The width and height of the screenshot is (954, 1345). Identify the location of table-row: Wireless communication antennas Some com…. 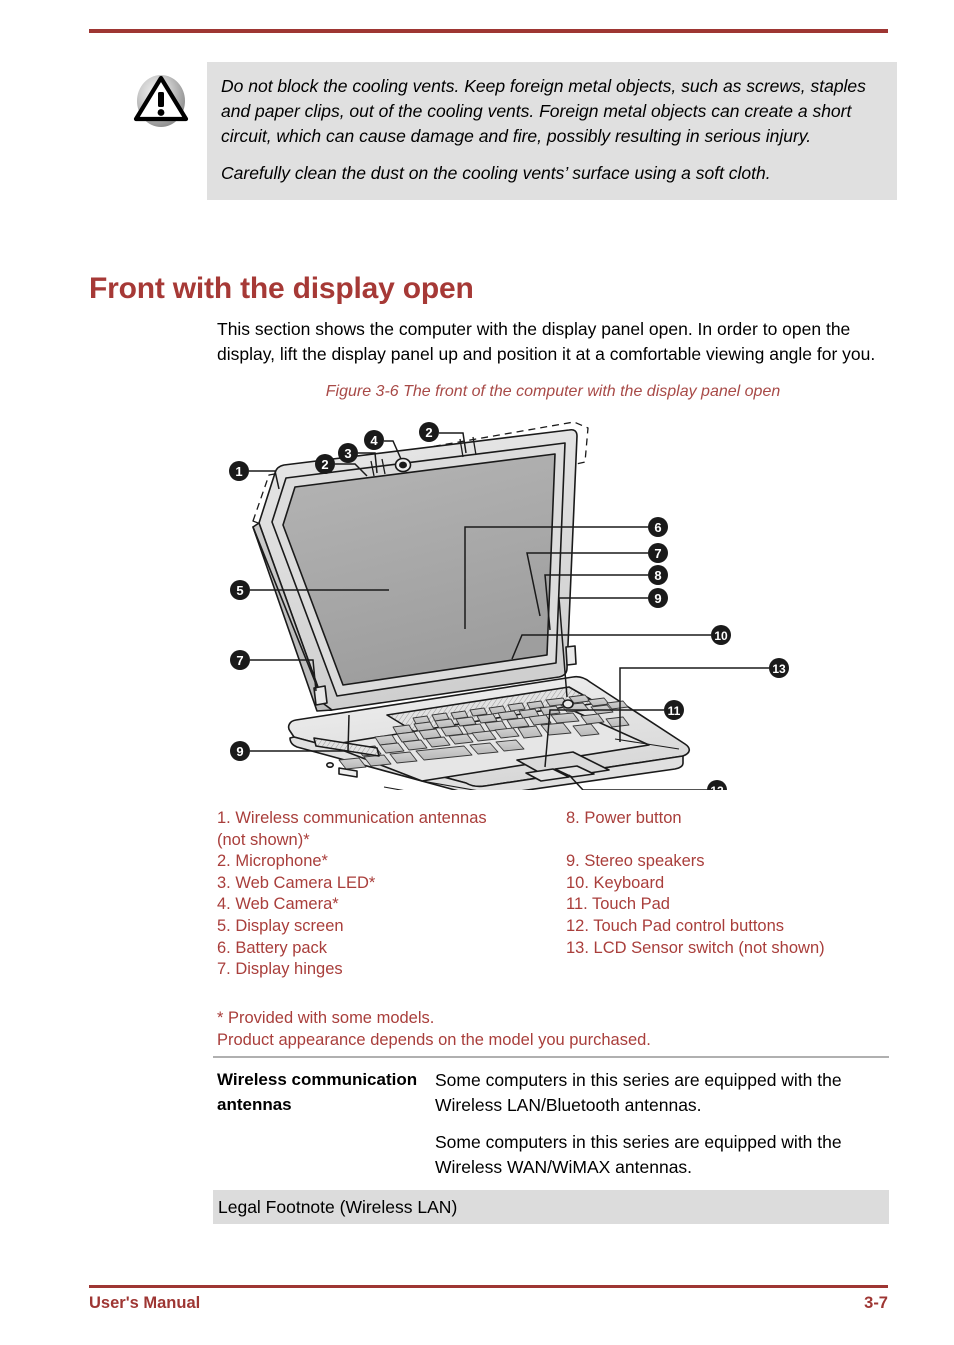
(551, 1125).